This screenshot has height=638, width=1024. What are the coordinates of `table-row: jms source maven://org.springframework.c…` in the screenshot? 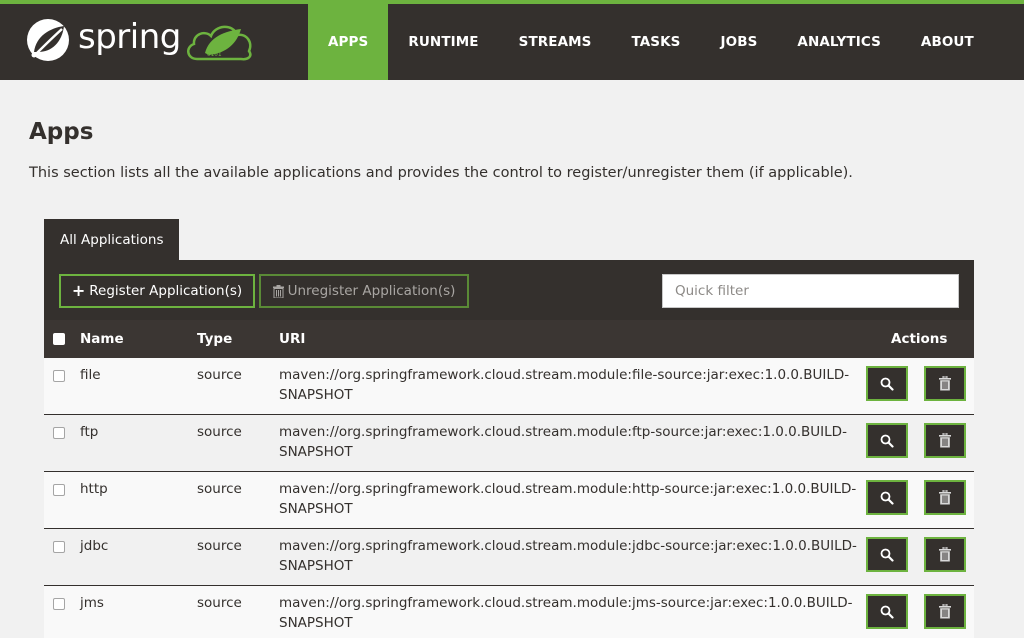 It's located at (509, 612).